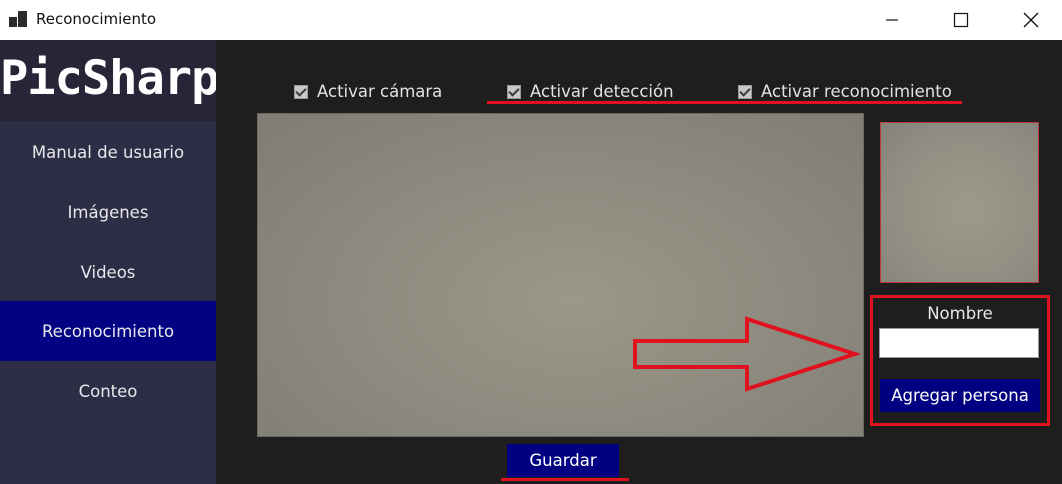 This screenshot has height=484, width=1062. What do you see at coordinates (514, 91) in the screenshot?
I see `detection-checkbox` at bounding box center [514, 91].